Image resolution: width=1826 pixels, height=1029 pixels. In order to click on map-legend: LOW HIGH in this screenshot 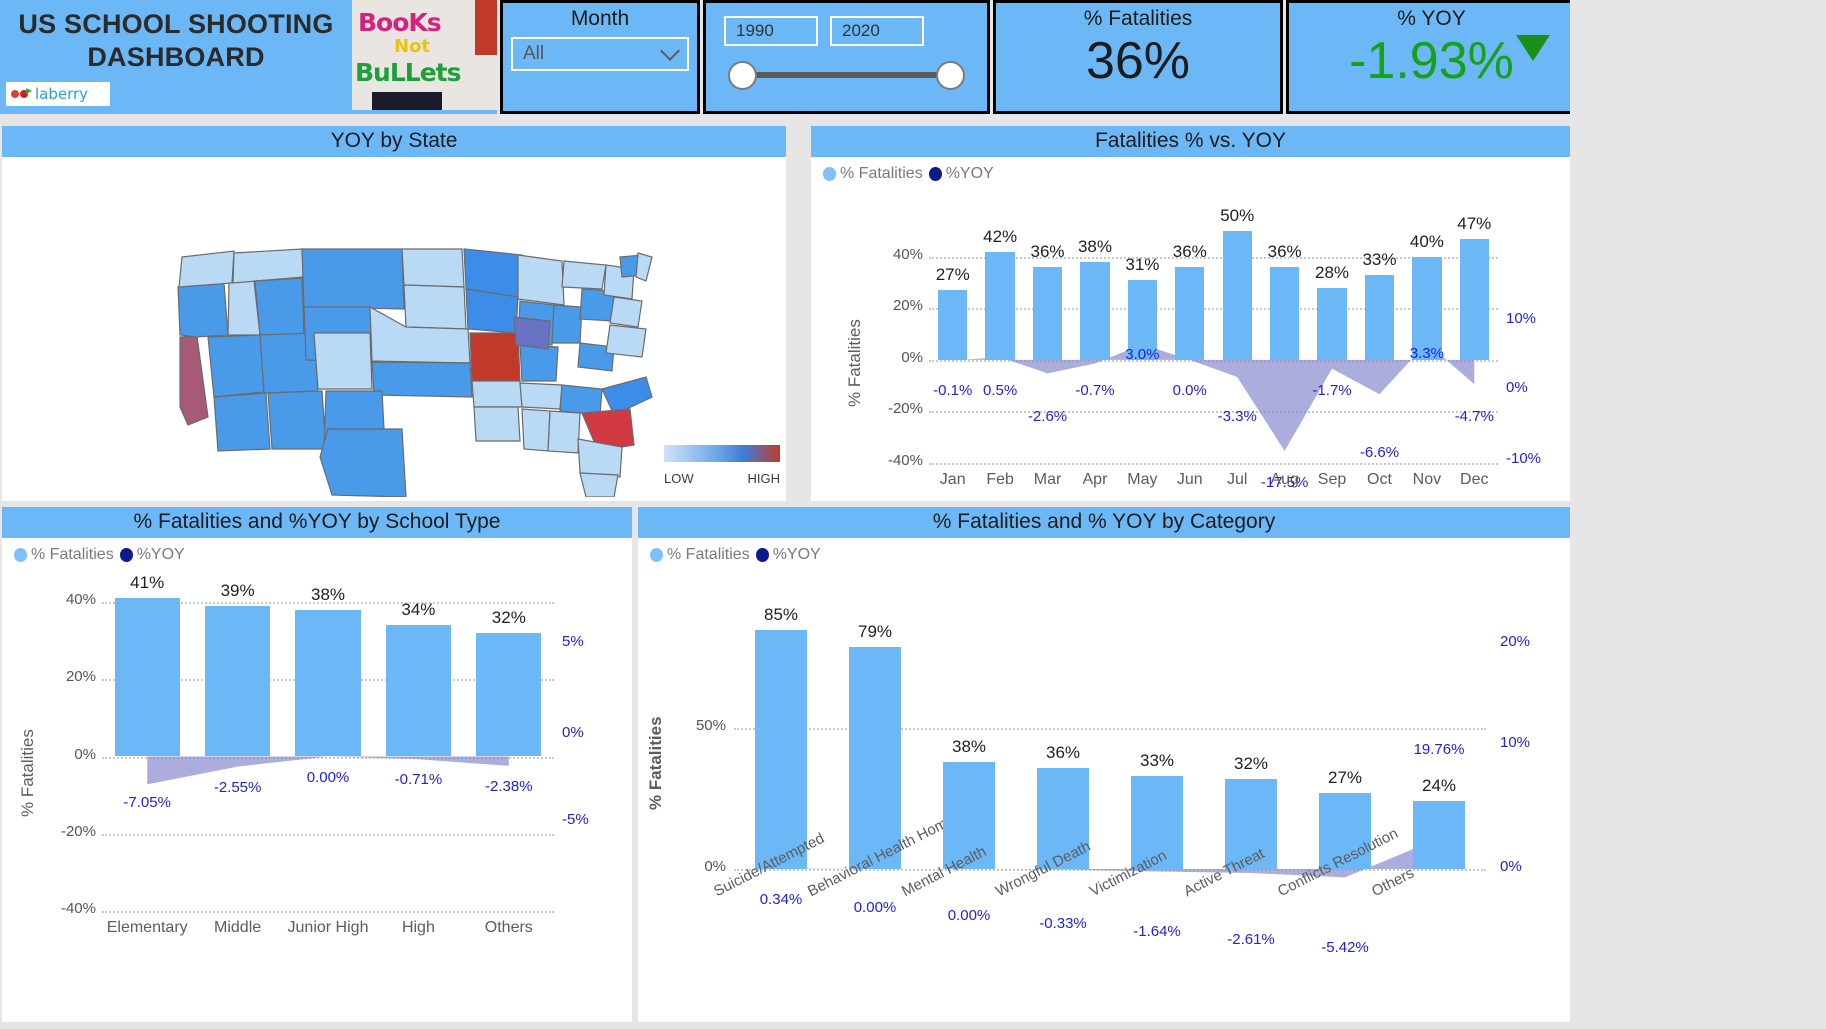, I will do `click(722, 465)`.